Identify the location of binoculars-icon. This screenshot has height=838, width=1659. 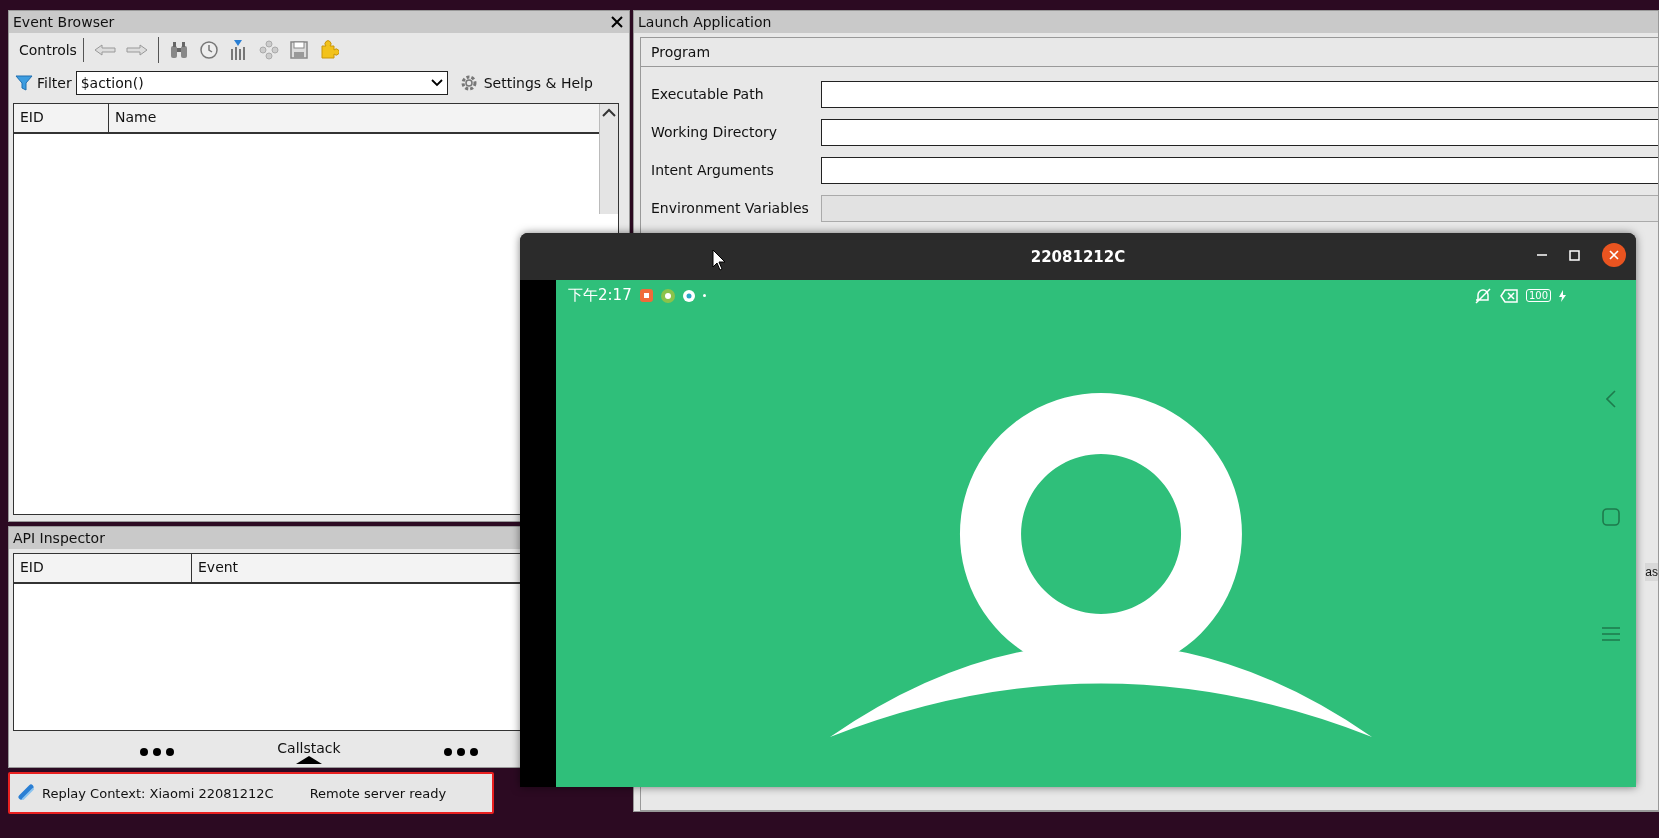
(178, 50).